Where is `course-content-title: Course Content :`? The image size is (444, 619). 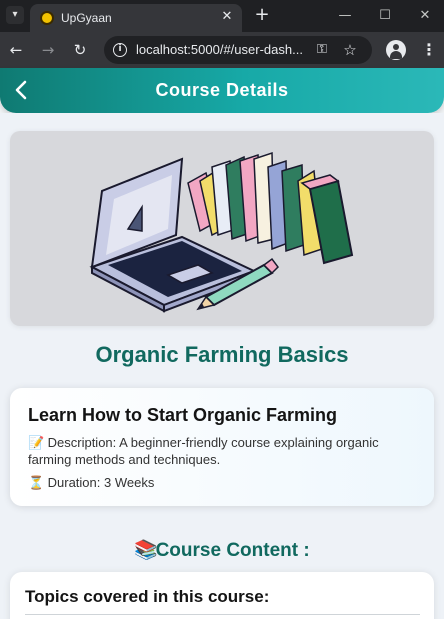
course-content-title: Course Content : is located at coordinates (232, 550).